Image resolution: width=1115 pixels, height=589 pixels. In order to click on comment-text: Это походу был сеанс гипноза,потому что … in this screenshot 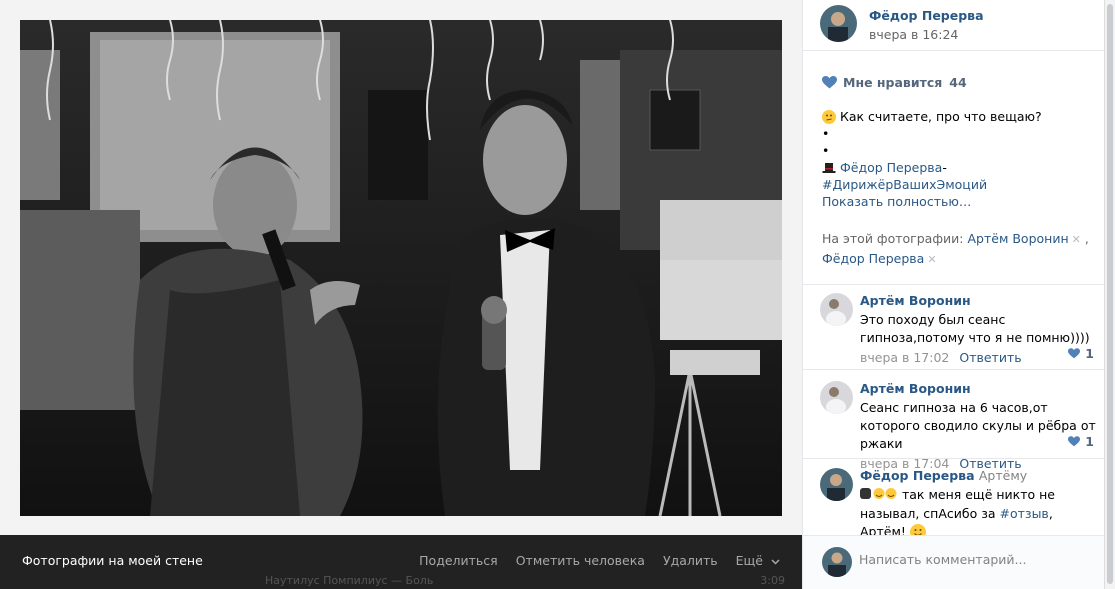, I will do `click(975, 328)`.